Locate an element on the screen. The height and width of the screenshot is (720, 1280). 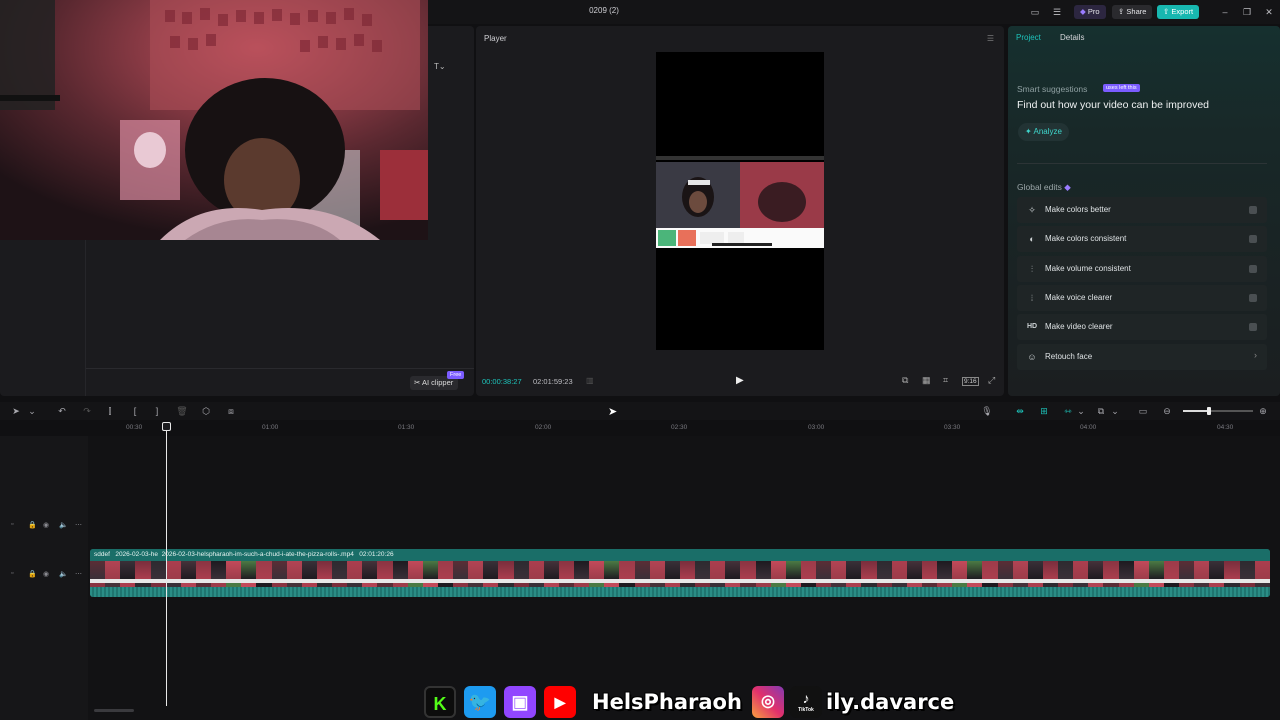
playhead-line is located at coordinates (166, 565).